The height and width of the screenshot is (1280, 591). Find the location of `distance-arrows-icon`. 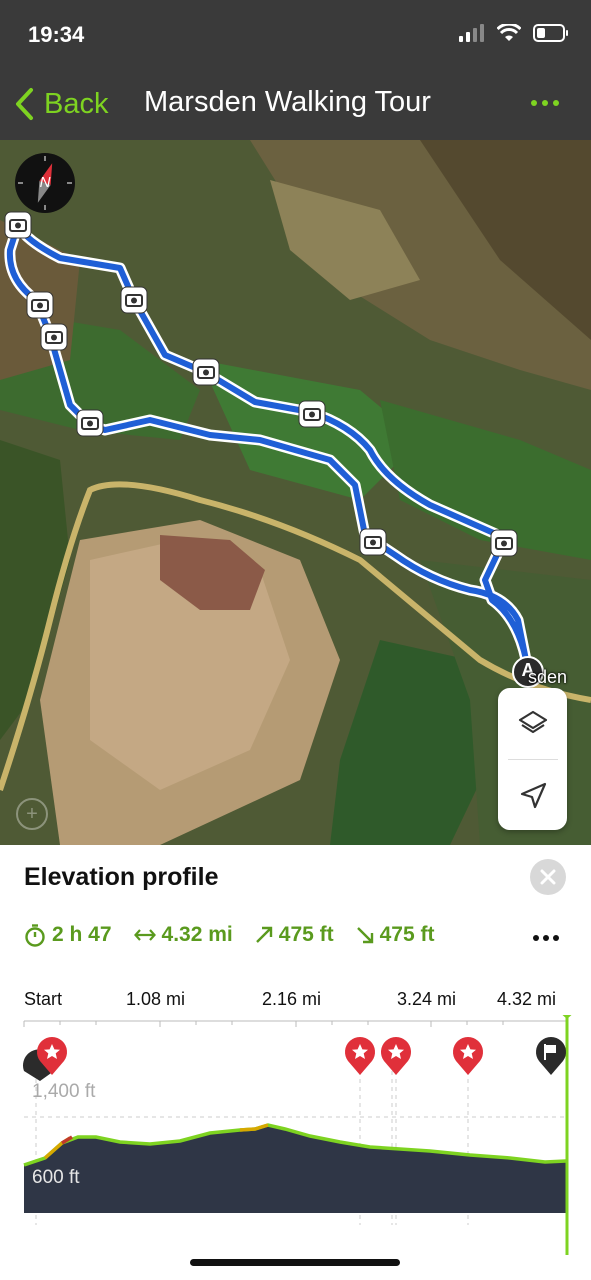

distance-arrows-icon is located at coordinates (144, 935).